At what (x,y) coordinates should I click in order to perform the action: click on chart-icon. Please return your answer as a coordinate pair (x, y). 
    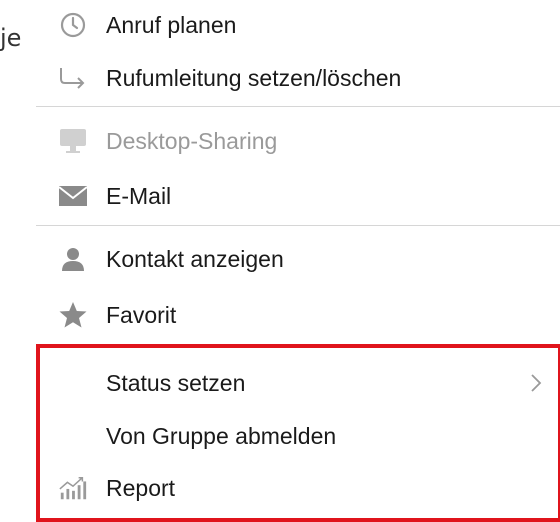
    Looking at the image, I should click on (73, 488).